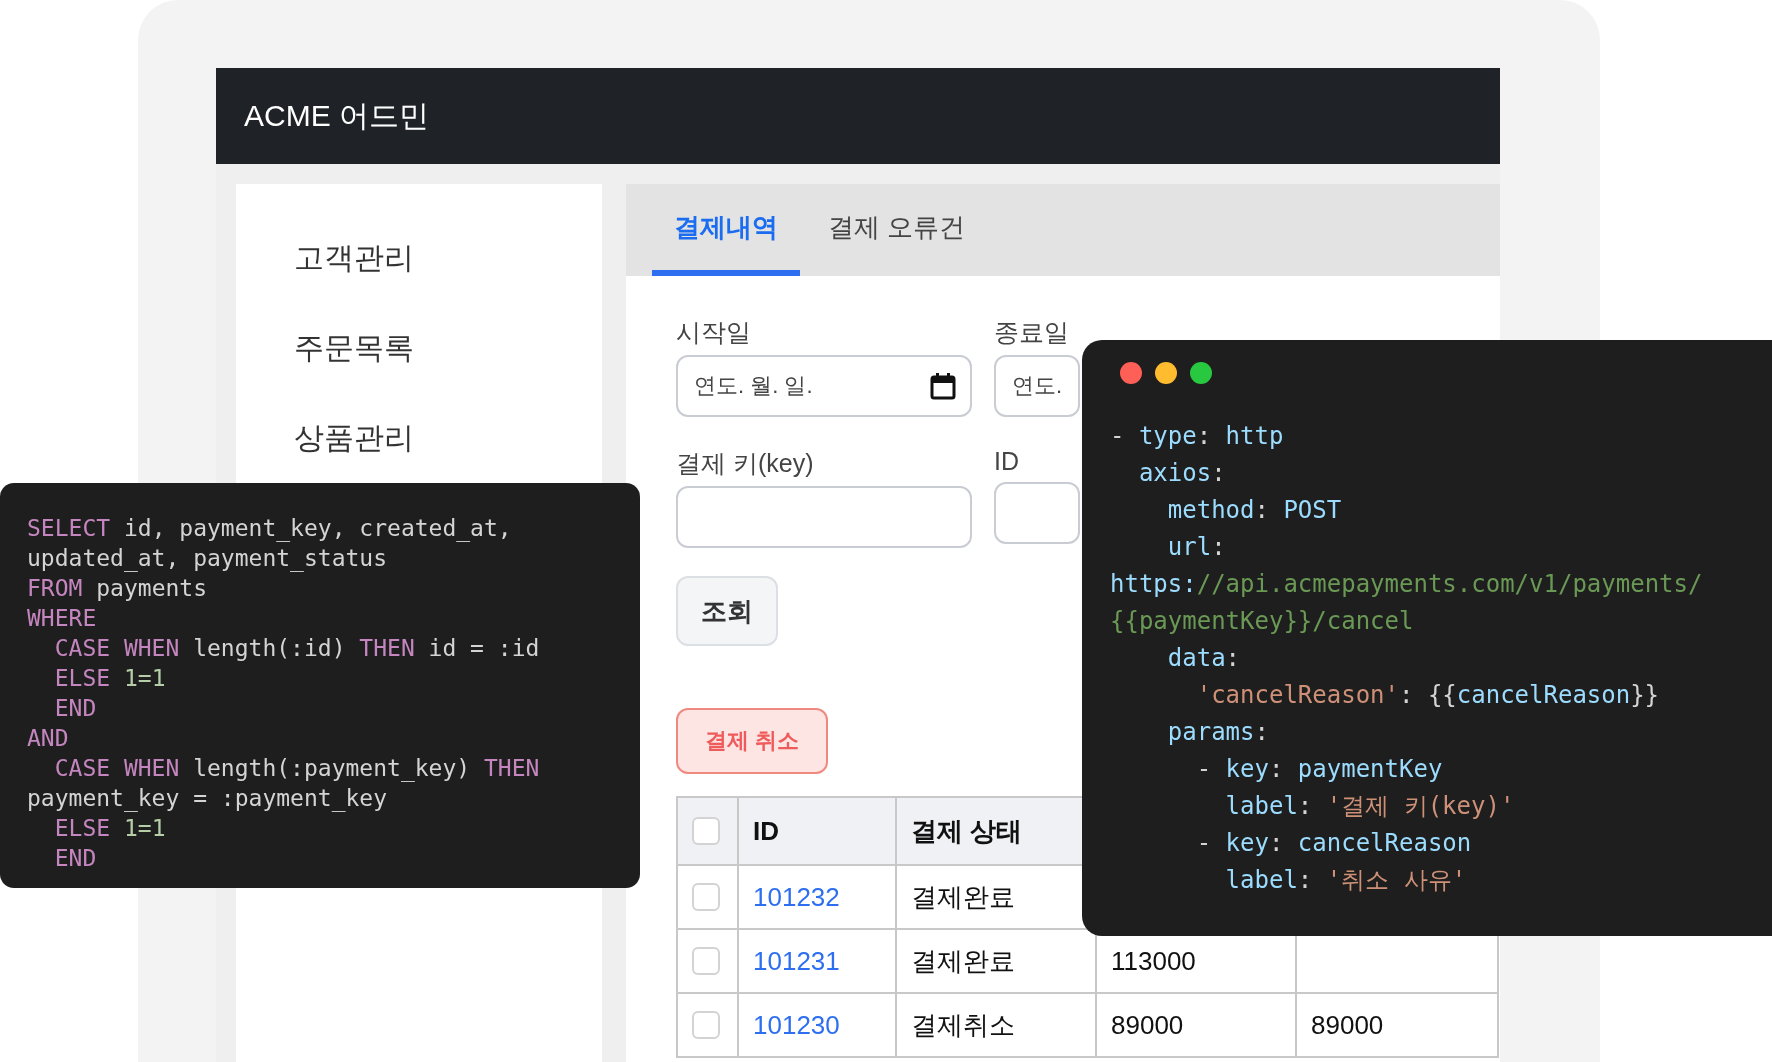  Describe the element at coordinates (1218, 732) in the screenshot. I see `code-line: params:` at that location.